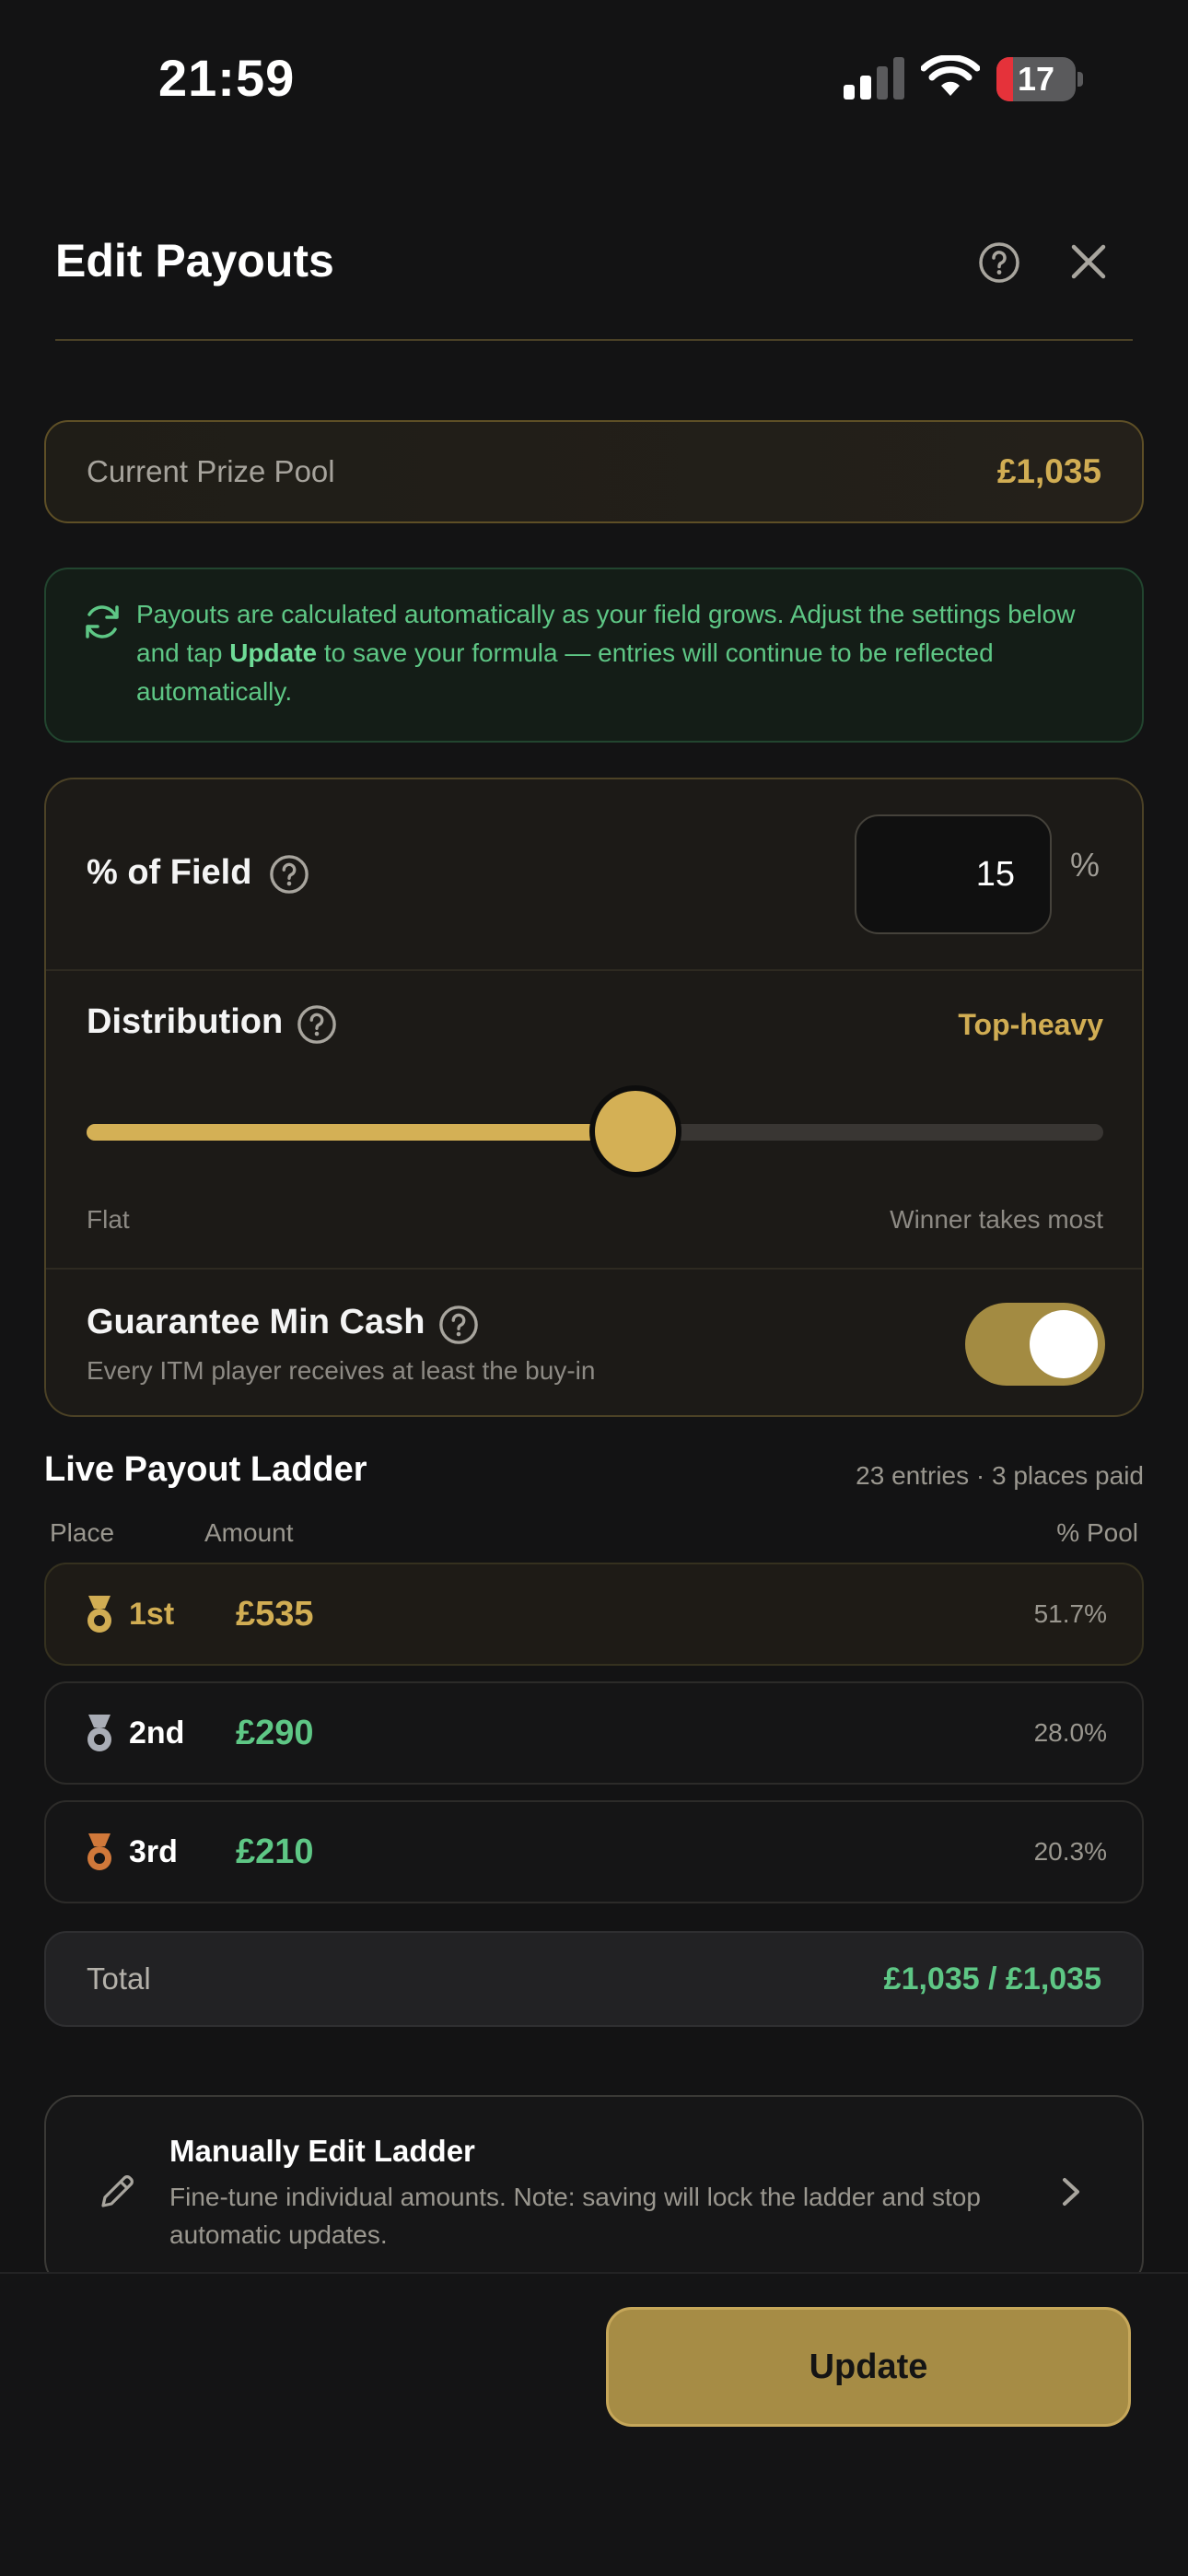 This screenshot has width=1188, height=2576. What do you see at coordinates (317, 1024) in the screenshot?
I see `distribution-help-icon` at bounding box center [317, 1024].